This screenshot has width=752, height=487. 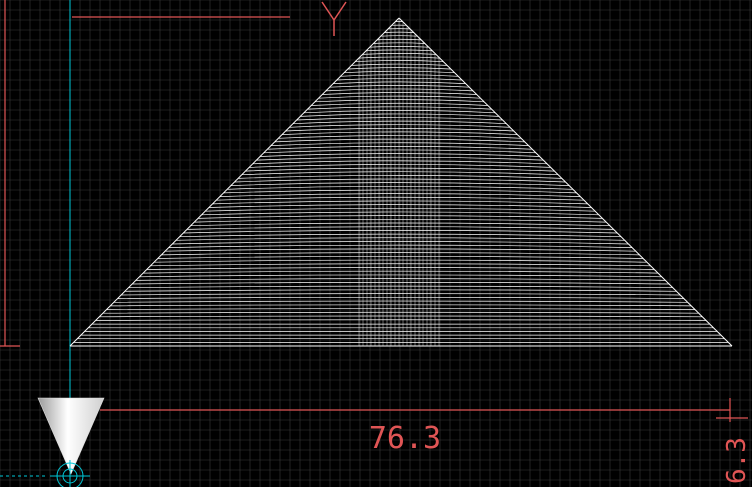 What do you see at coordinates (405, 438) in the screenshot?
I see `width-dimension-value: 76.3` at bounding box center [405, 438].